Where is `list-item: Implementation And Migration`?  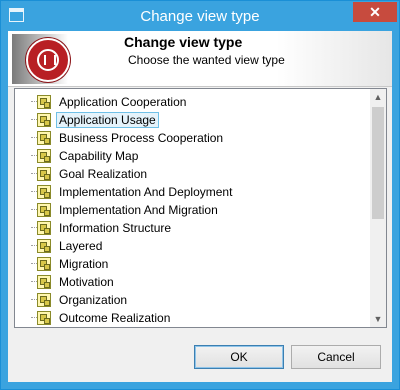
list-item: Implementation And Migration is located at coordinates (192, 210).